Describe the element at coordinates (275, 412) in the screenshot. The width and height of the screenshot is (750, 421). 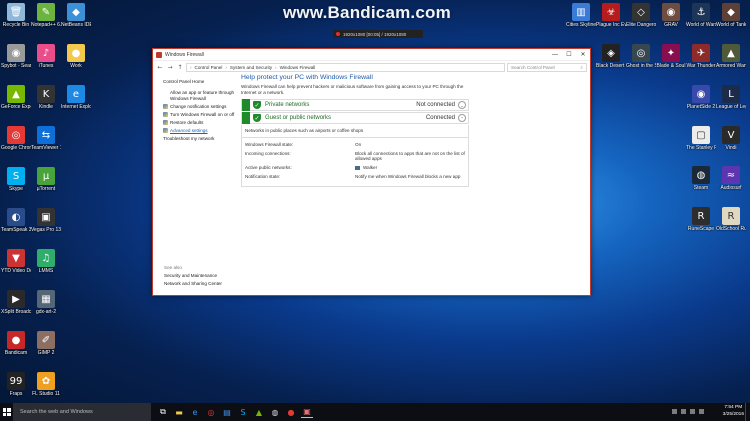
I see `steam-icon: ◍` at that location.